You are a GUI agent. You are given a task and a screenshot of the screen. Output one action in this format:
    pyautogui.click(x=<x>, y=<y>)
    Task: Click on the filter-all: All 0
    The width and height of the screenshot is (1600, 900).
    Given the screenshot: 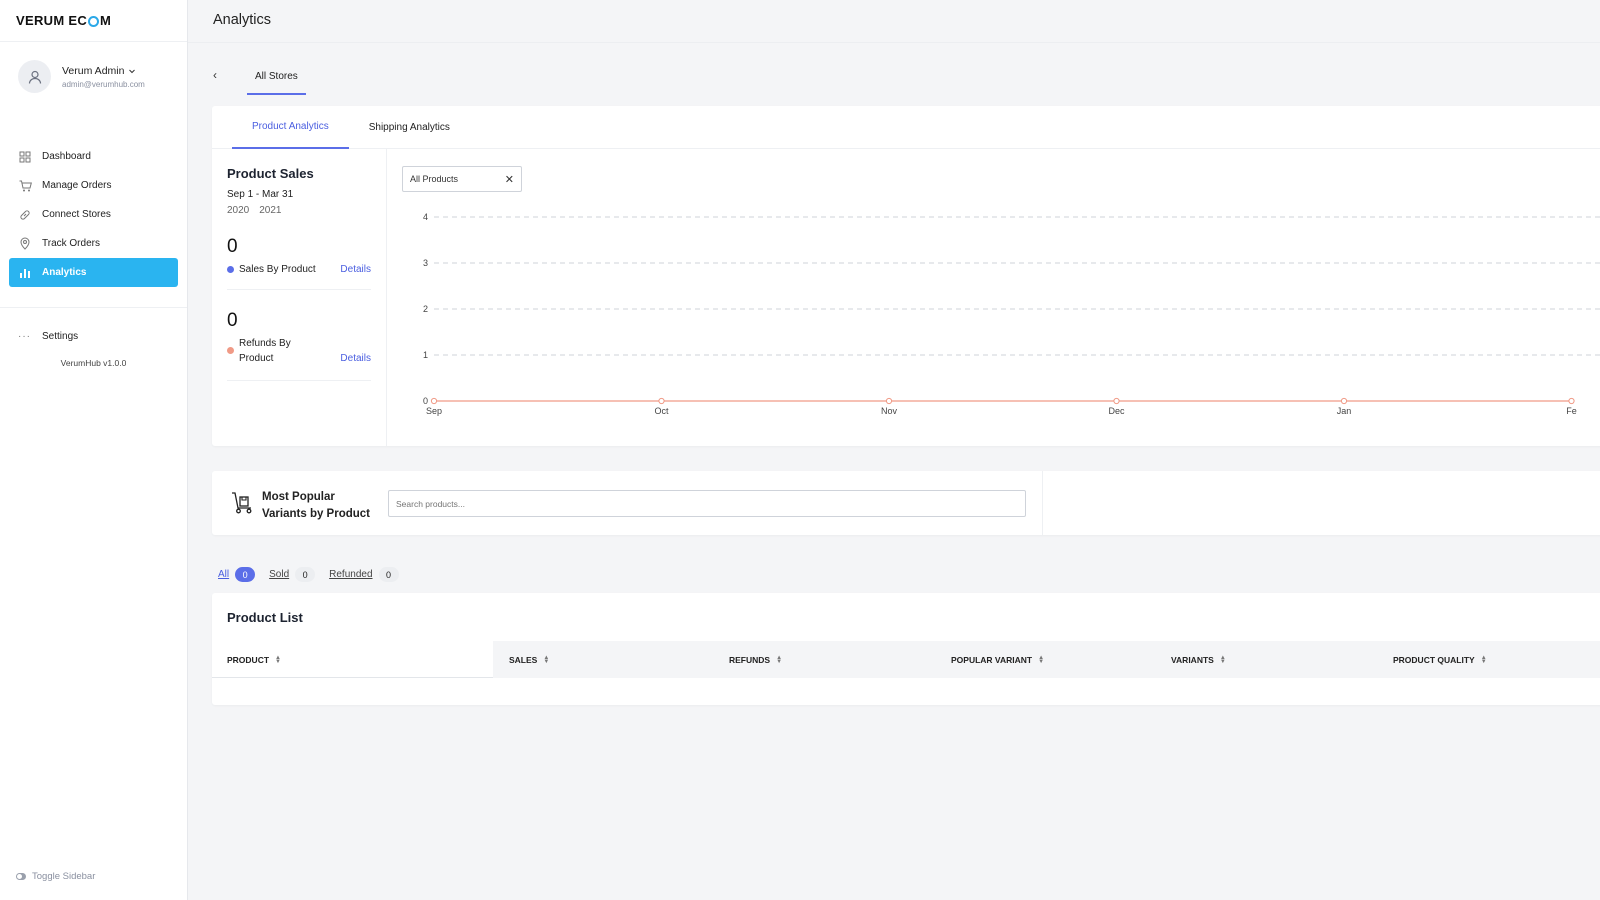 What is the action you would take?
    pyautogui.click(x=237, y=574)
    